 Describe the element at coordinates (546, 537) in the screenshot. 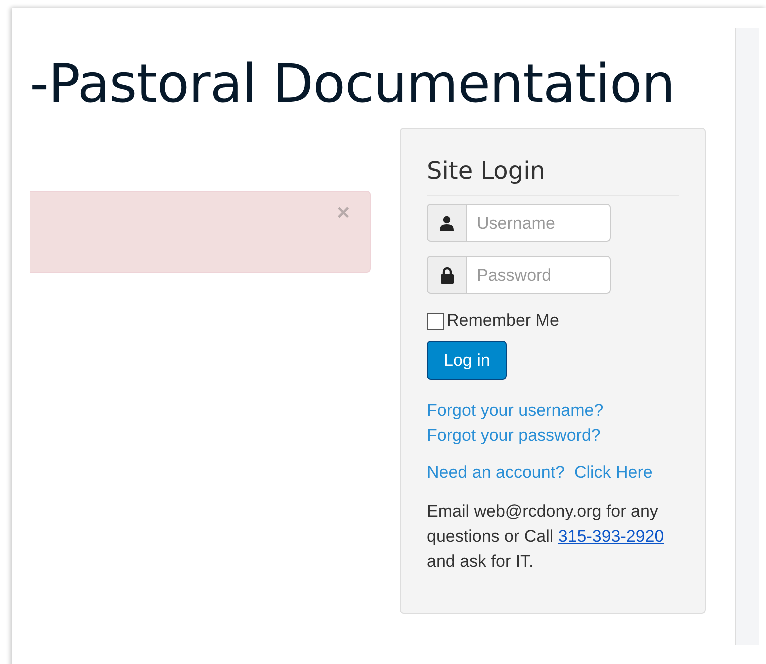

I see `help-text: Email web@rcdony.org for any questions or Call 315-393-2920 and ask for IT.` at that location.